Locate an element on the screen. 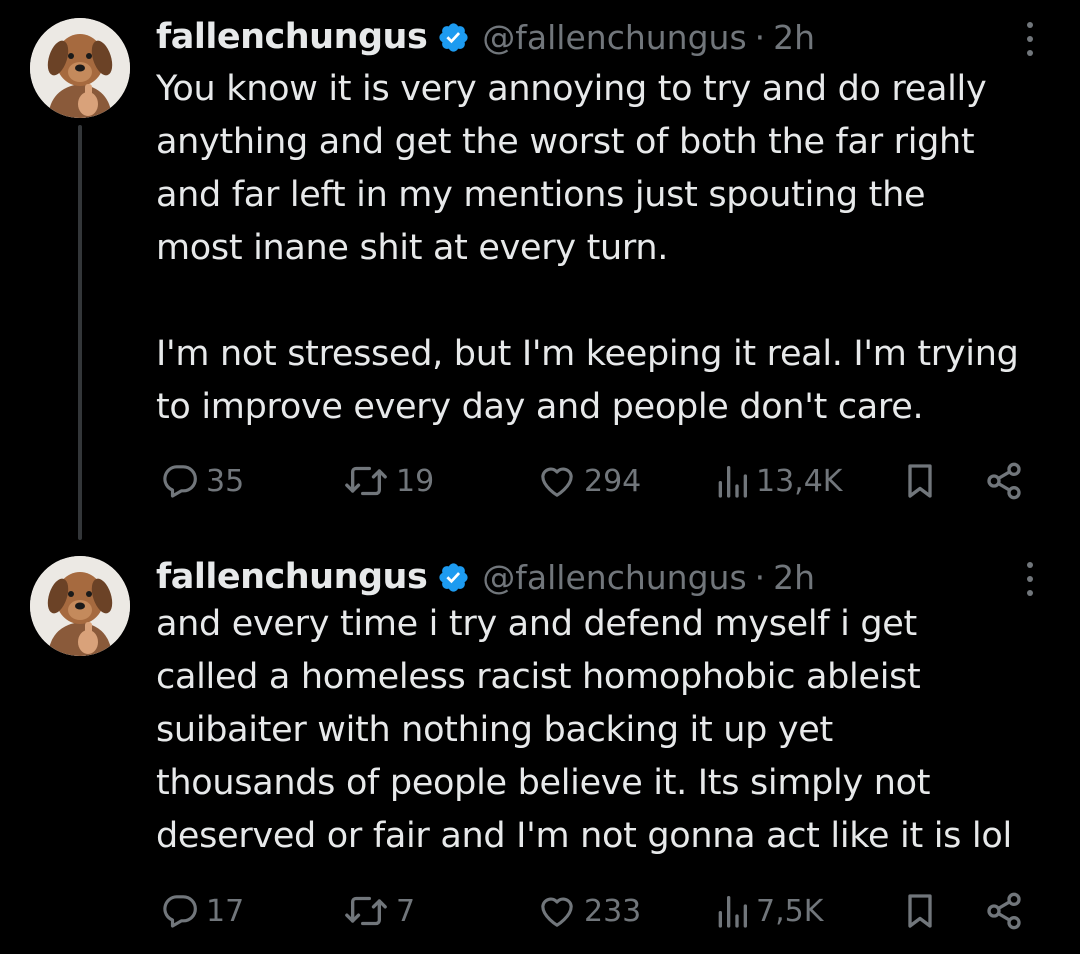 This screenshot has height=954, width=1080. view-count: 13,4K is located at coordinates (799, 481).